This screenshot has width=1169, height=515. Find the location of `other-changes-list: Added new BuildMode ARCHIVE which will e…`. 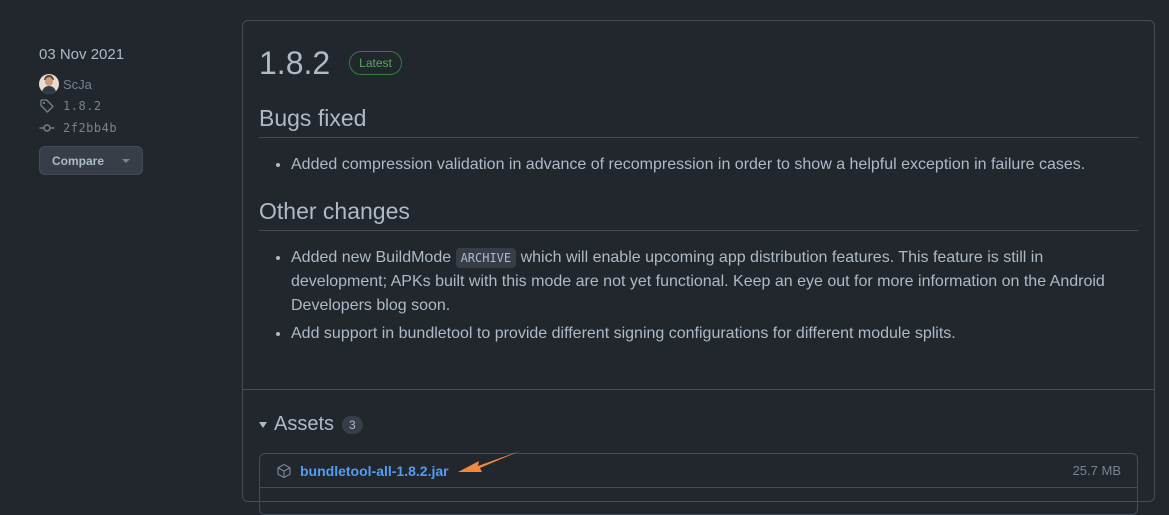

other-changes-list: Added new BuildMode ARCHIVE which will e… is located at coordinates (698, 296).